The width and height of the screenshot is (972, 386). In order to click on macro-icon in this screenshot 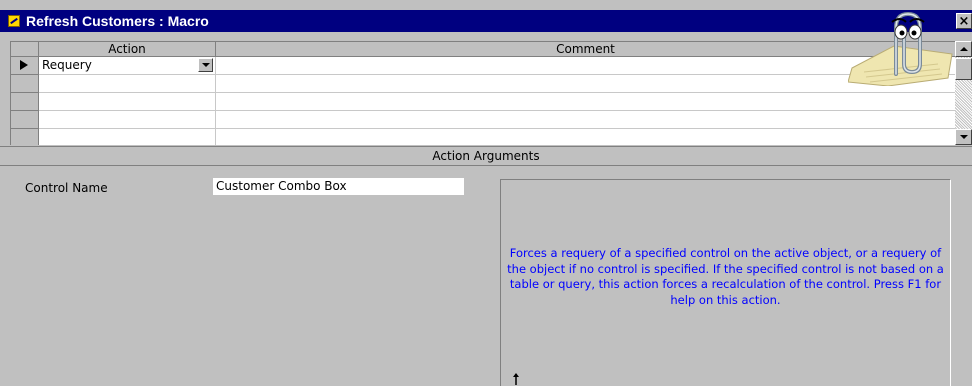, I will do `click(14, 21)`.